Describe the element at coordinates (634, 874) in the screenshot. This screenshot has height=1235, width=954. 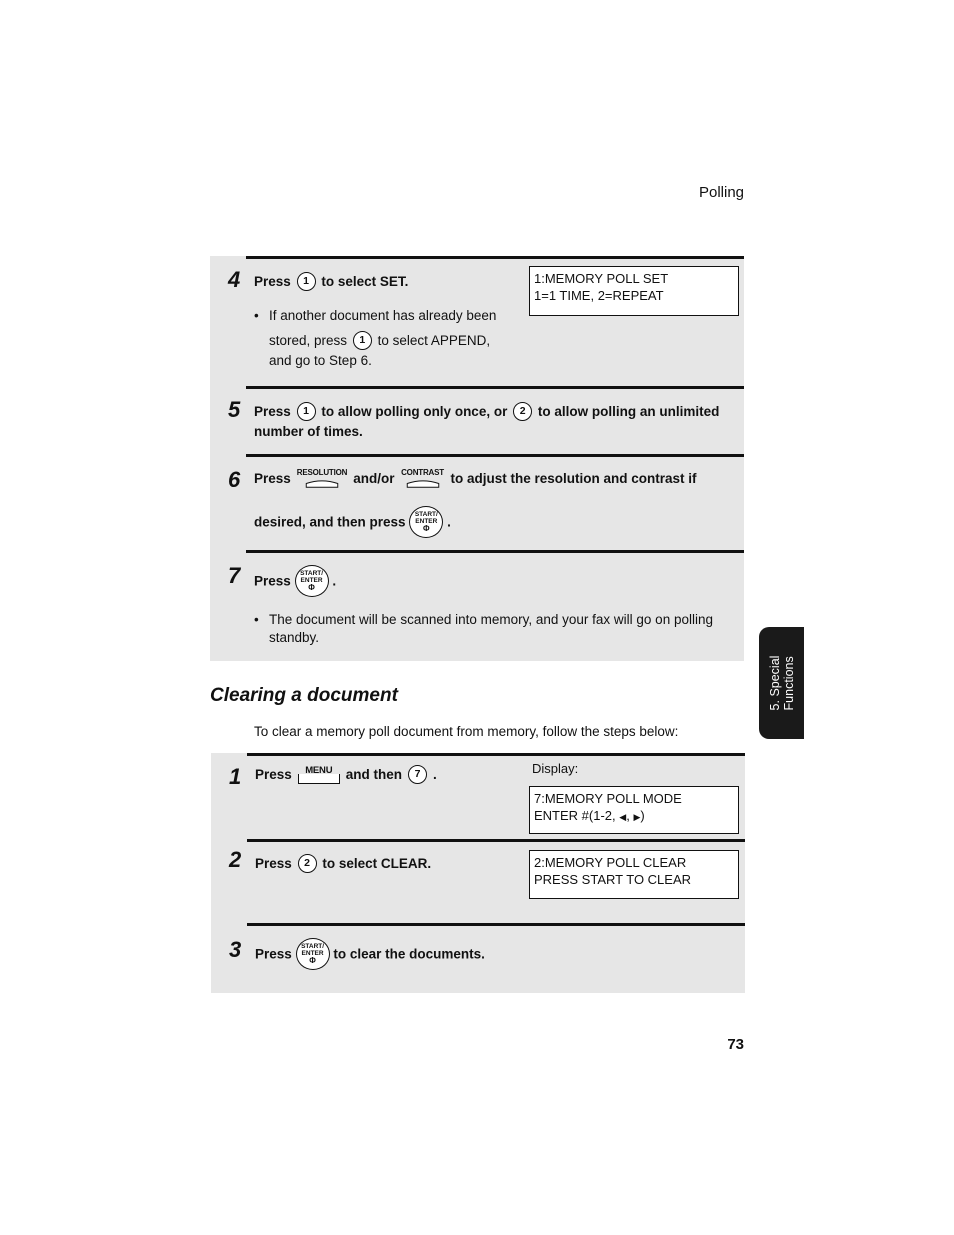
I see `lcd-display: 2:MEMORY POLL CLEAR PRESS START TO CLEAR` at that location.